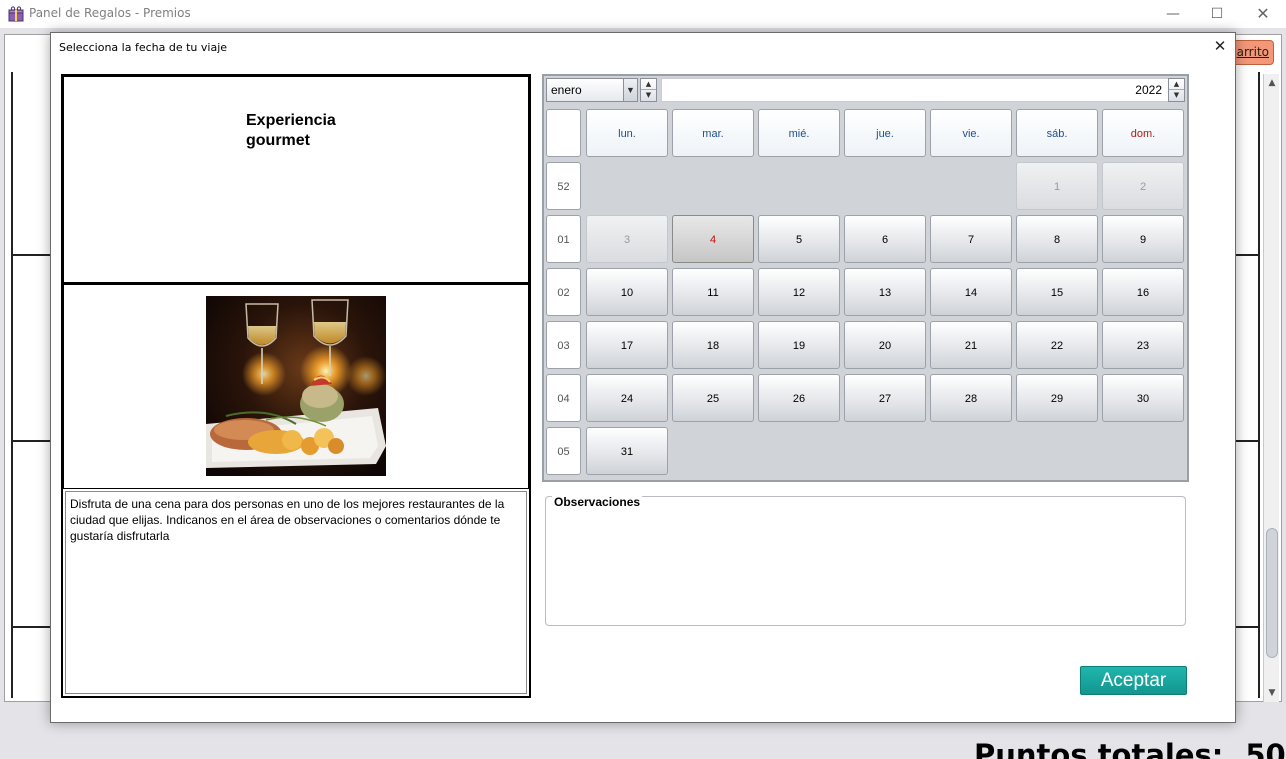 The height and width of the screenshot is (759, 1286). What do you see at coordinates (627, 133) in the screenshot?
I see `weekday-header: lun.` at bounding box center [627, 133].